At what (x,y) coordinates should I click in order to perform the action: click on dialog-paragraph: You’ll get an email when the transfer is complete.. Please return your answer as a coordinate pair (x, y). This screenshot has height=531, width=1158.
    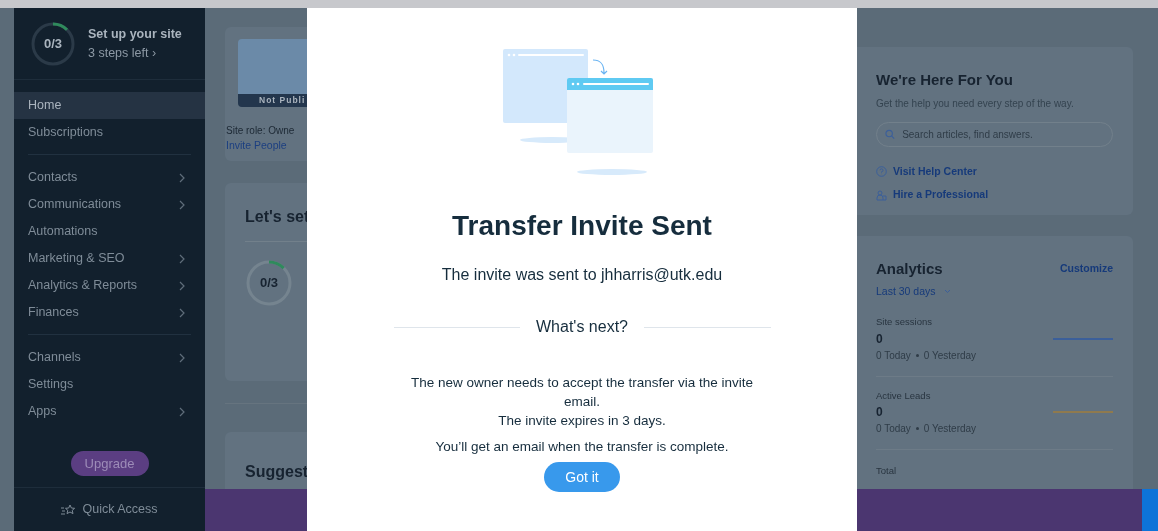
    Looking at the image, I should click on (582, 447).